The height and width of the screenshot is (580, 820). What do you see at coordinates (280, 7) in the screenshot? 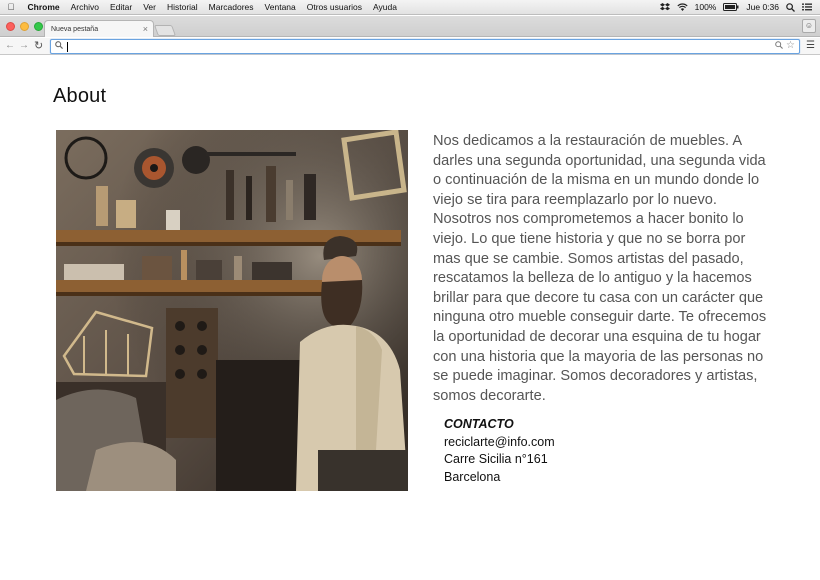
I see `menu-ventana: Ventana` at bounding box center [280, 7].